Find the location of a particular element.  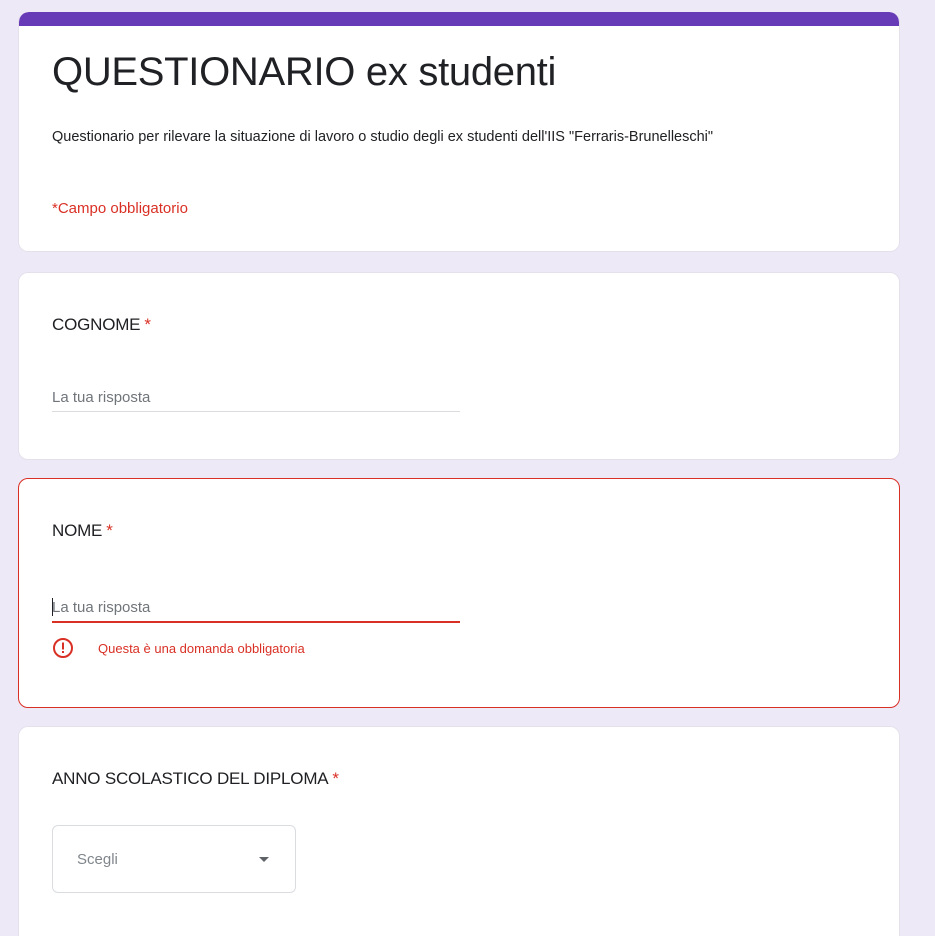

question-title: ANNO SCOLASTICO DEL DIPLOMA * is located at coordinates (195, 779).